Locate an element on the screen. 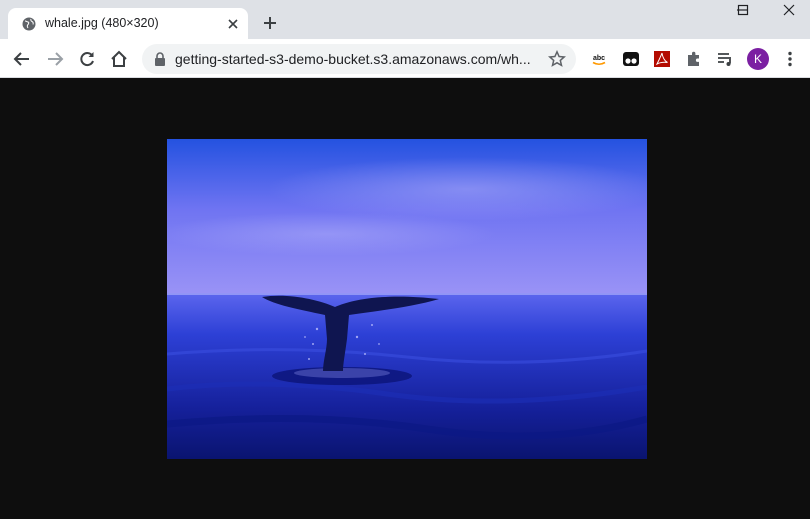 The image size is (810, 519). globe-icon is located at coordinates (29, 24).